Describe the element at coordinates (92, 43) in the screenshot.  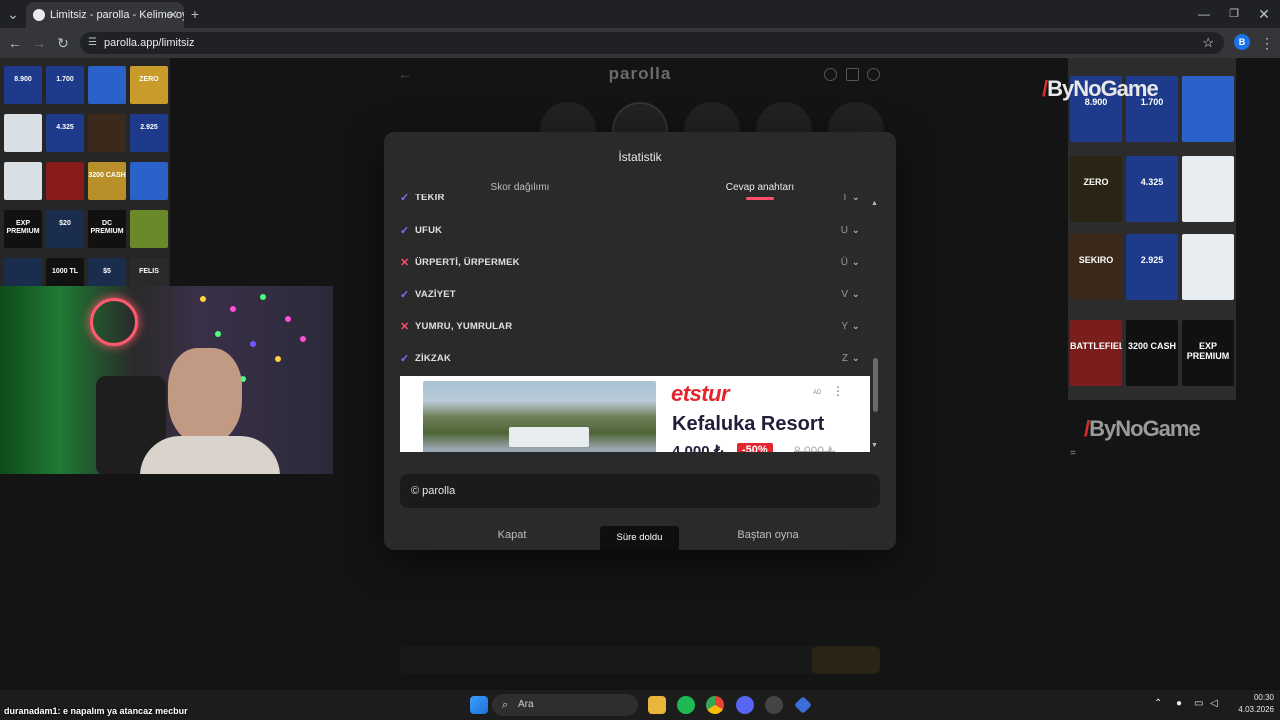
I see `site-info-icon: ☰` at that location.